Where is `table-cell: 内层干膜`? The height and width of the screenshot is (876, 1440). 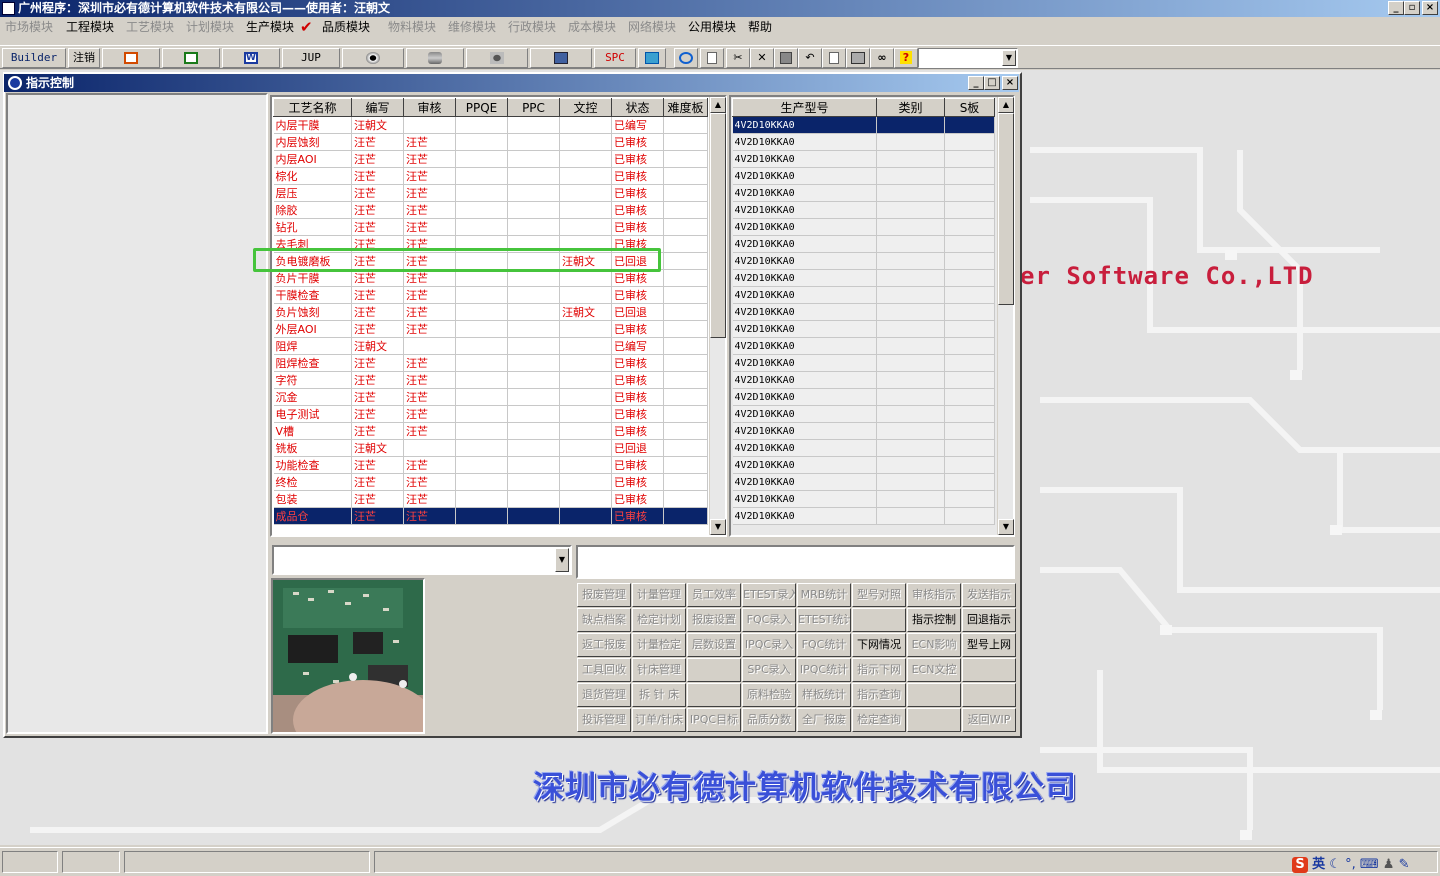
table-cell: 内层干膜 is located at coordinates (312, 125).